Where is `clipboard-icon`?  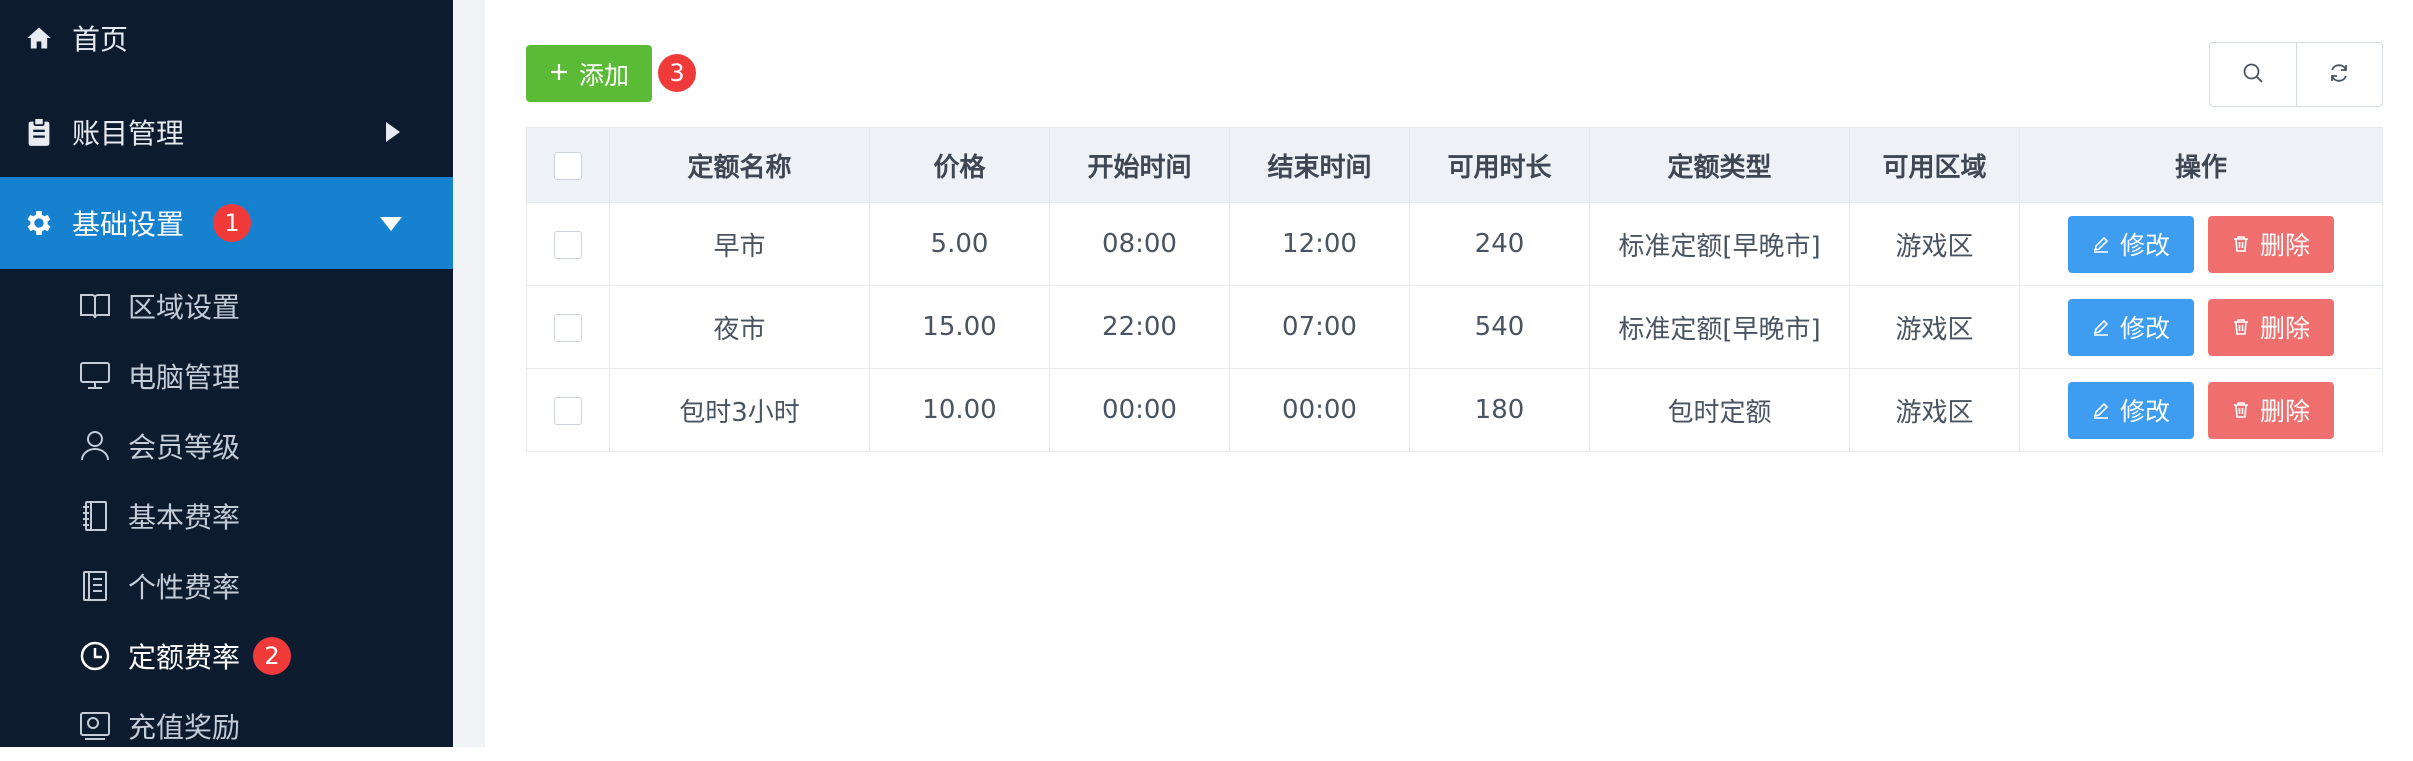 clipboard-icon is located at coordinates (39, 132).